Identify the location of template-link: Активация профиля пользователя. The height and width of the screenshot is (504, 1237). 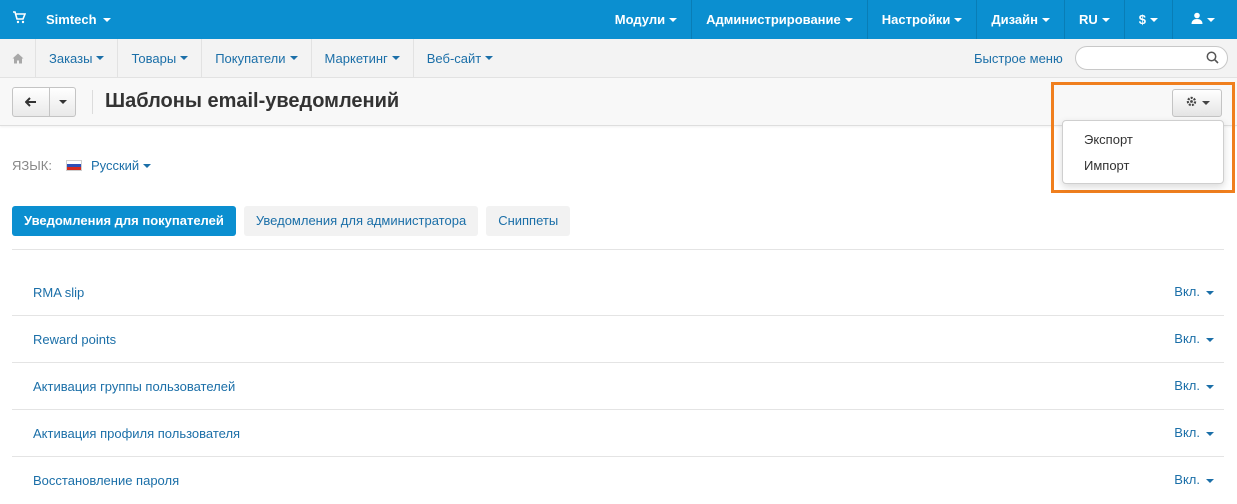
(136, 433).